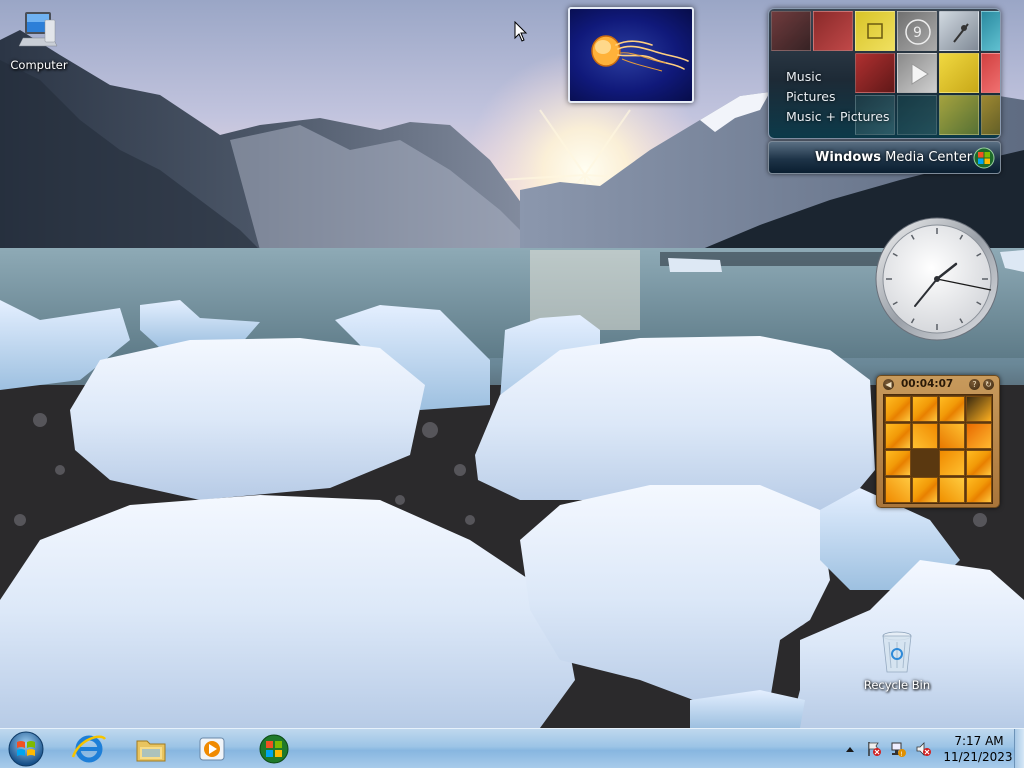 The width and height of the screenshot is (1024, 768). Describe the element at coordinates (984, 158) in the screenshot. I see `windows-orb-icon` at that location.